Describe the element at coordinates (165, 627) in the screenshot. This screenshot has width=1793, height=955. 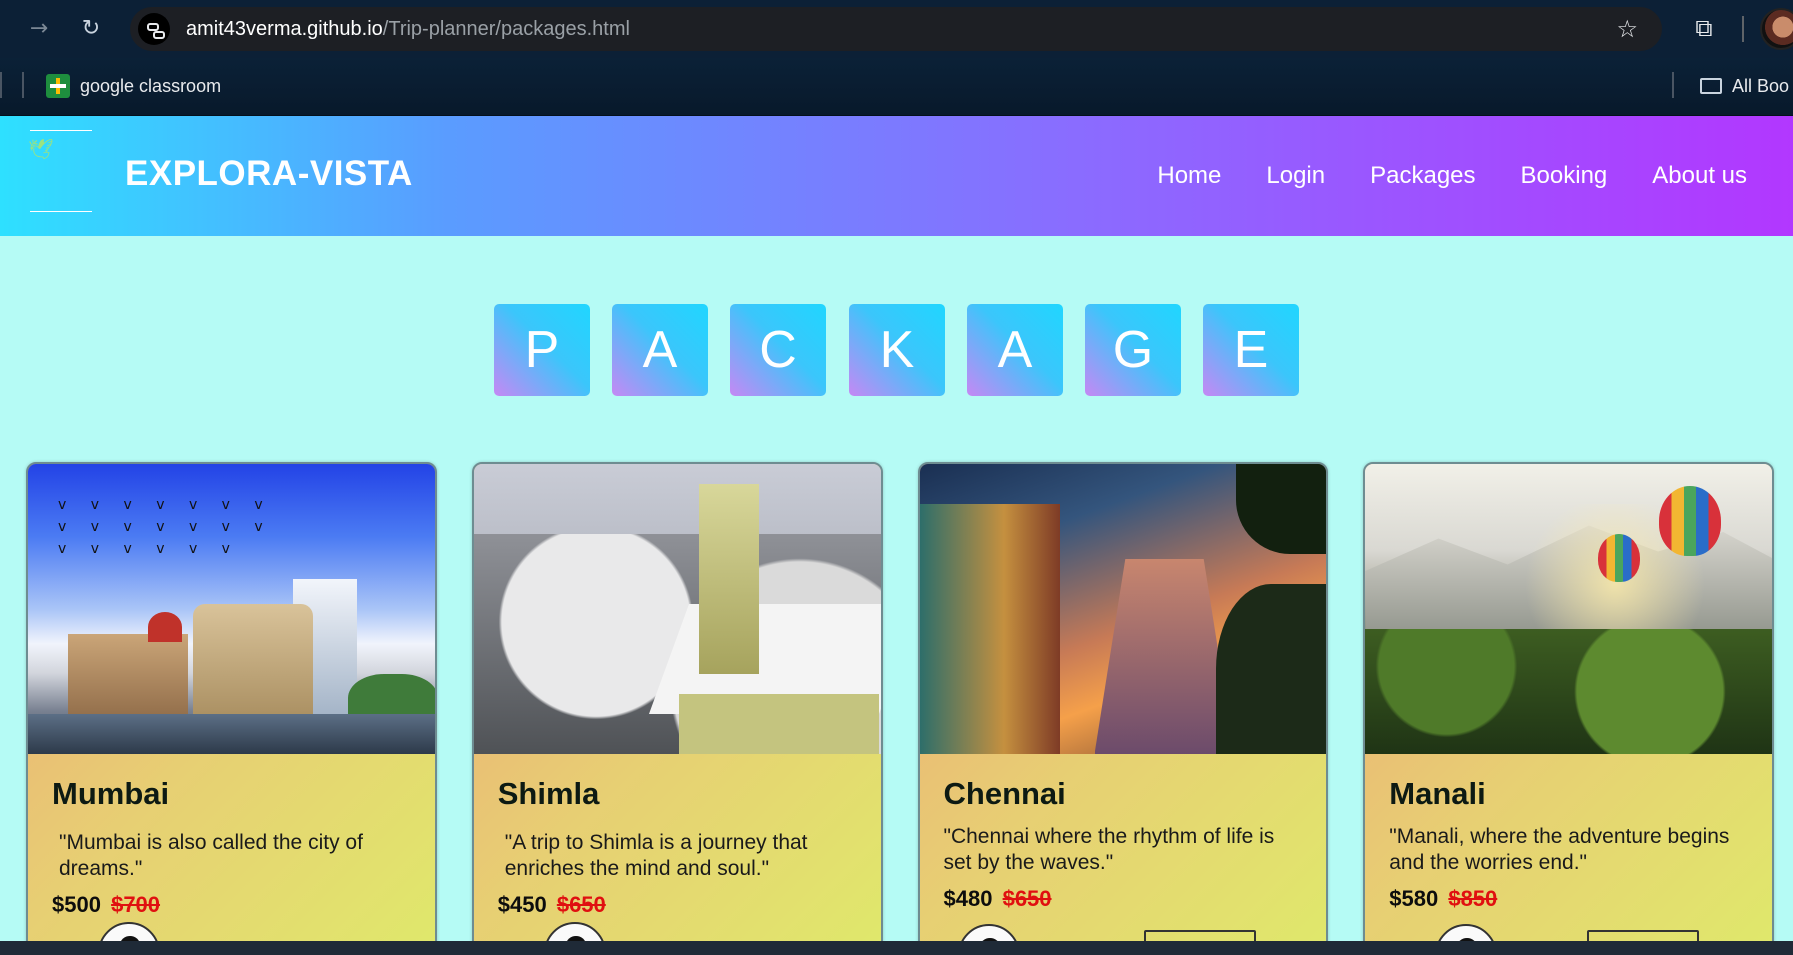
I see `photo-dome` at that location.